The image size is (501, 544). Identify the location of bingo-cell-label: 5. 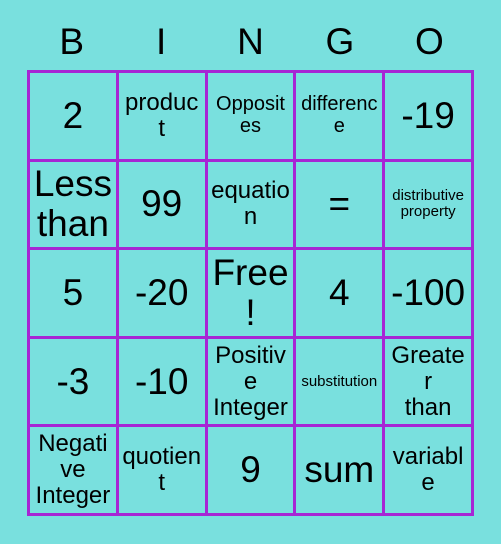
(73, 293).